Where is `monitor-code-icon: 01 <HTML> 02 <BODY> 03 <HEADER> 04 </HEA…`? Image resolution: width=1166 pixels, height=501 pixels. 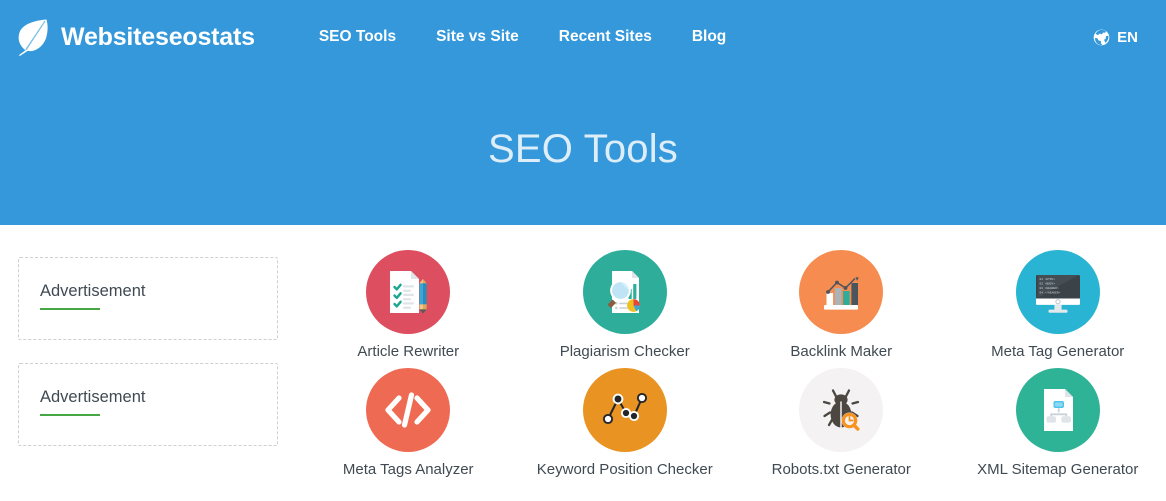 monitor-code-icon: 01 <HTML> 02 <BODY> 03 <HEADER> 04 </HEA… is located at coordinates (1057, 292).